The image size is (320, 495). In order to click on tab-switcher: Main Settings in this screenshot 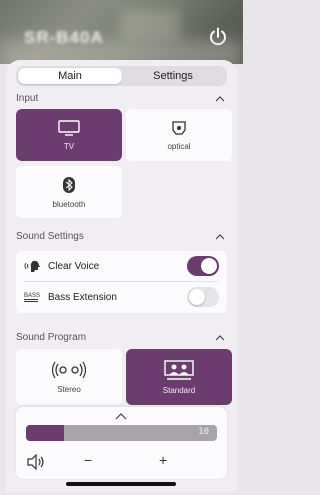, I will do `click(121, 76)`.